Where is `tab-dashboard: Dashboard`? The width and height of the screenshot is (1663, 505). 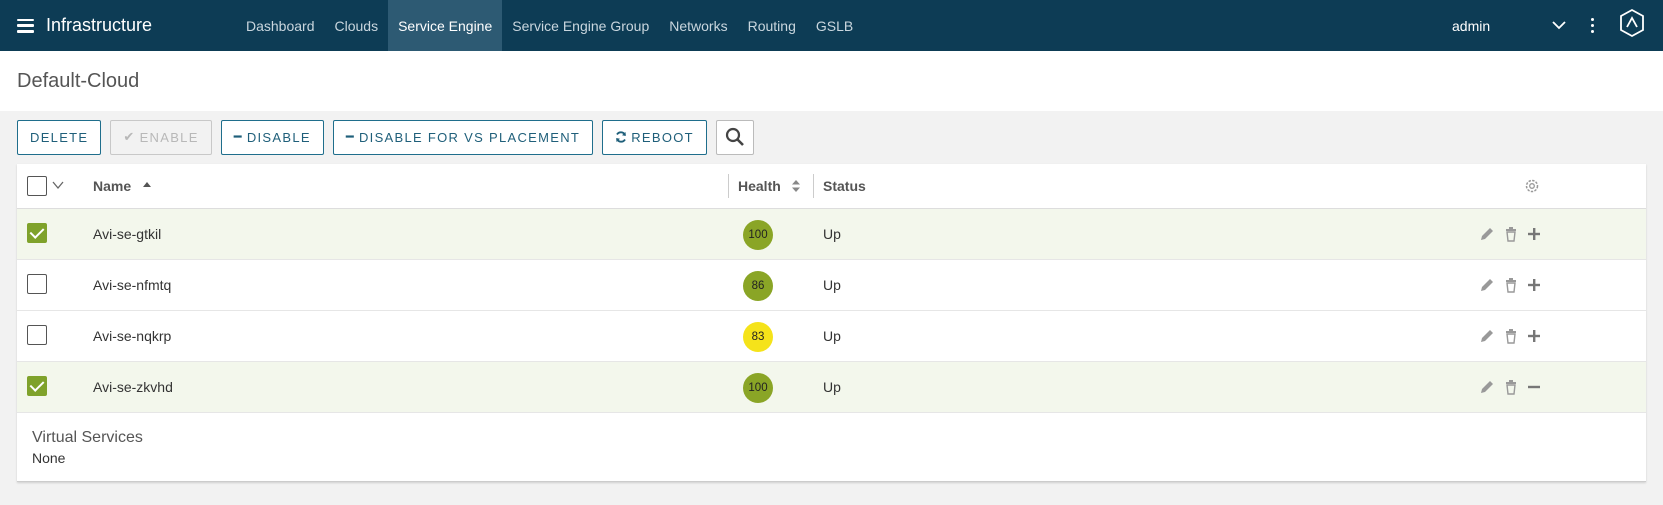
tab-dashboard: Dashboard is located at coordinates (280, 25).